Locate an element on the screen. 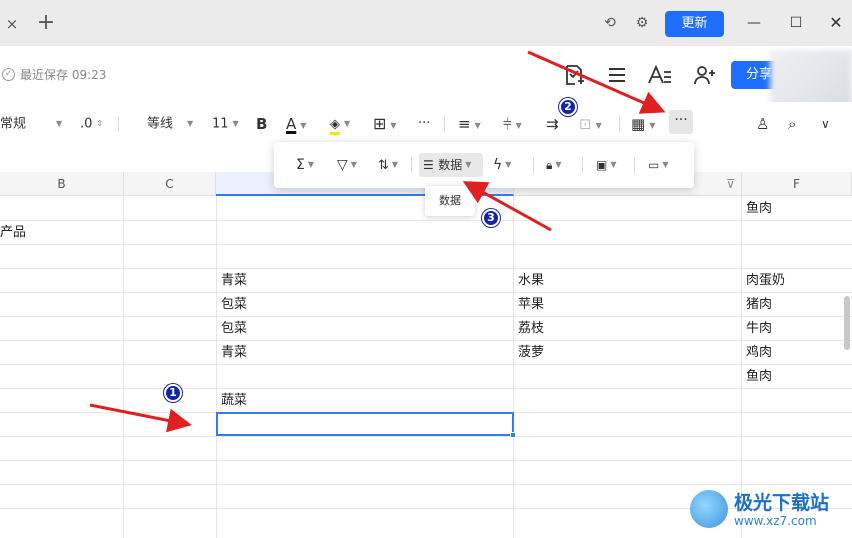 The image size is (852, 538). step-marker-3: 3 is located at coordinates (491, 218).